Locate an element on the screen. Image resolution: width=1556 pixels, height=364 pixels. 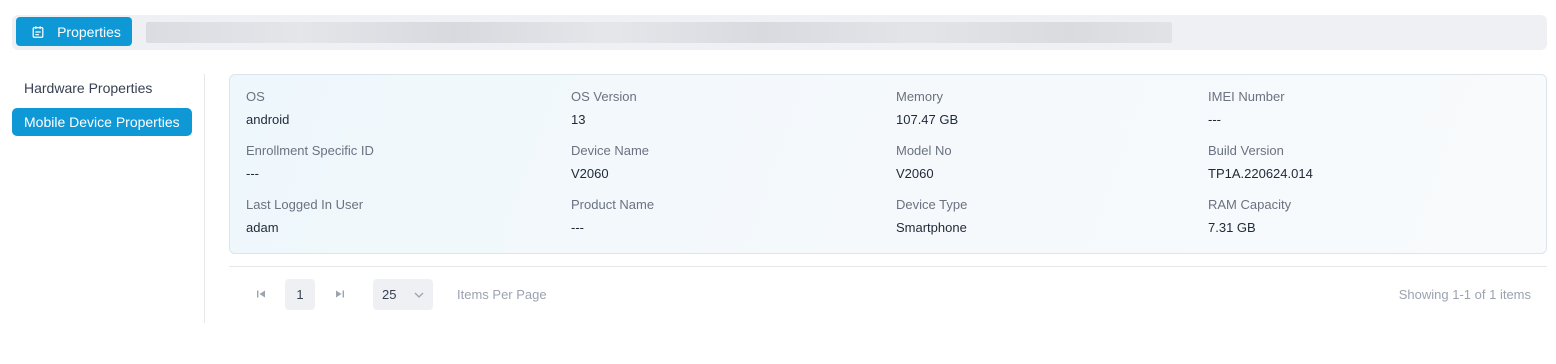
property-memory: Memory 107.47 GB is located at coordinates (927, 108).